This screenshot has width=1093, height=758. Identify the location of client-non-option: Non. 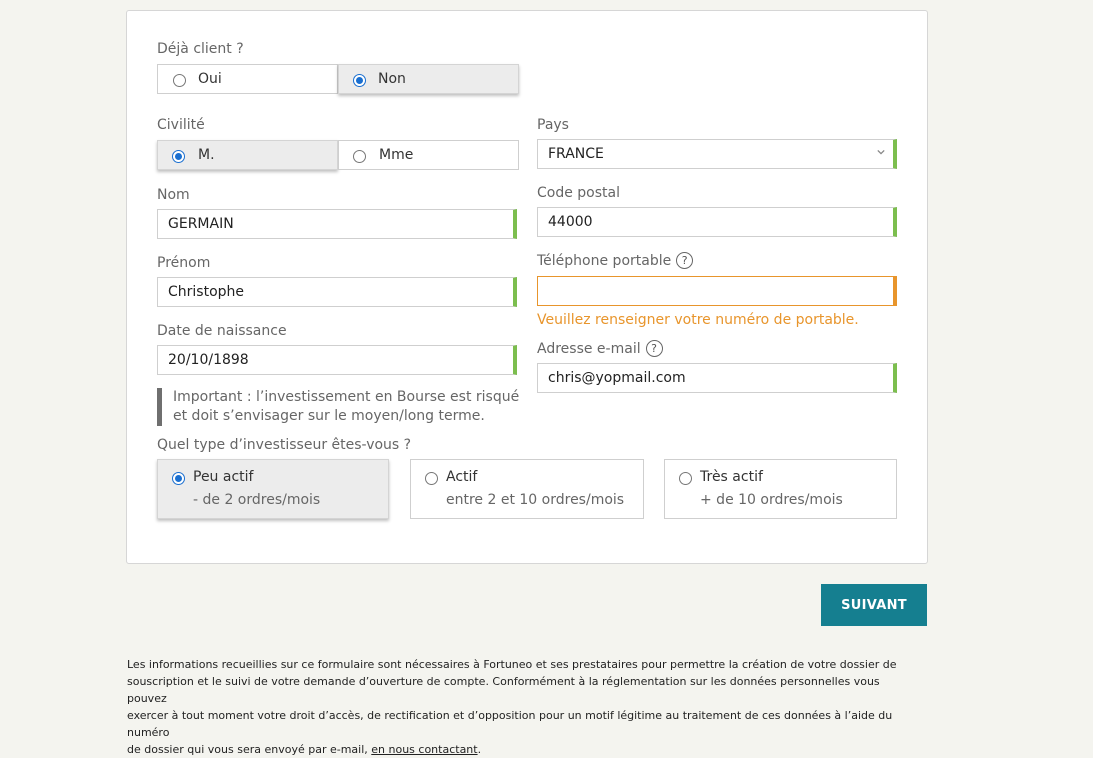
(428, 79).